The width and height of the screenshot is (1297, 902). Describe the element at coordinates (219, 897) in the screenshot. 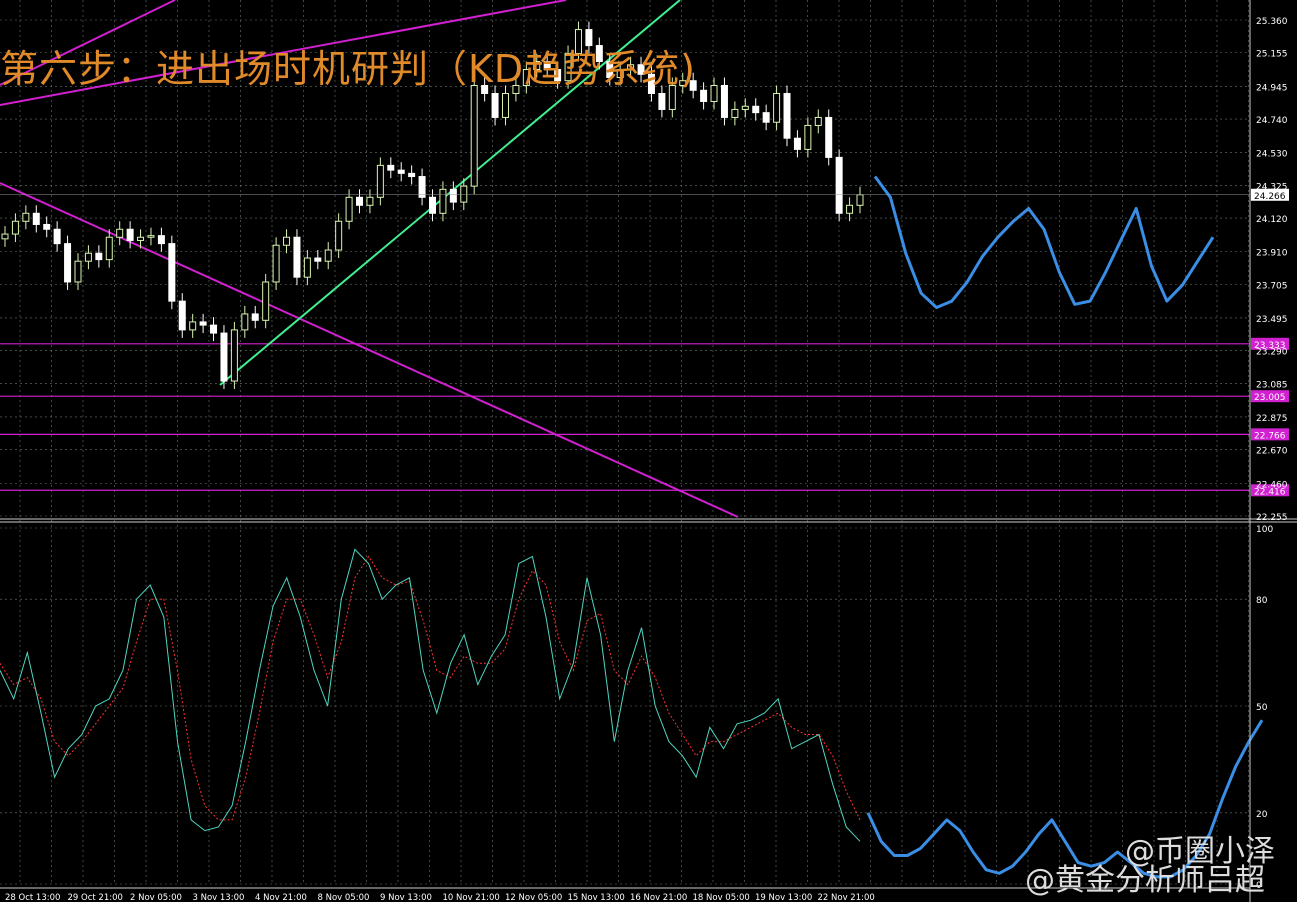

I see `time-label: 3 Nov 13:00` at that location.